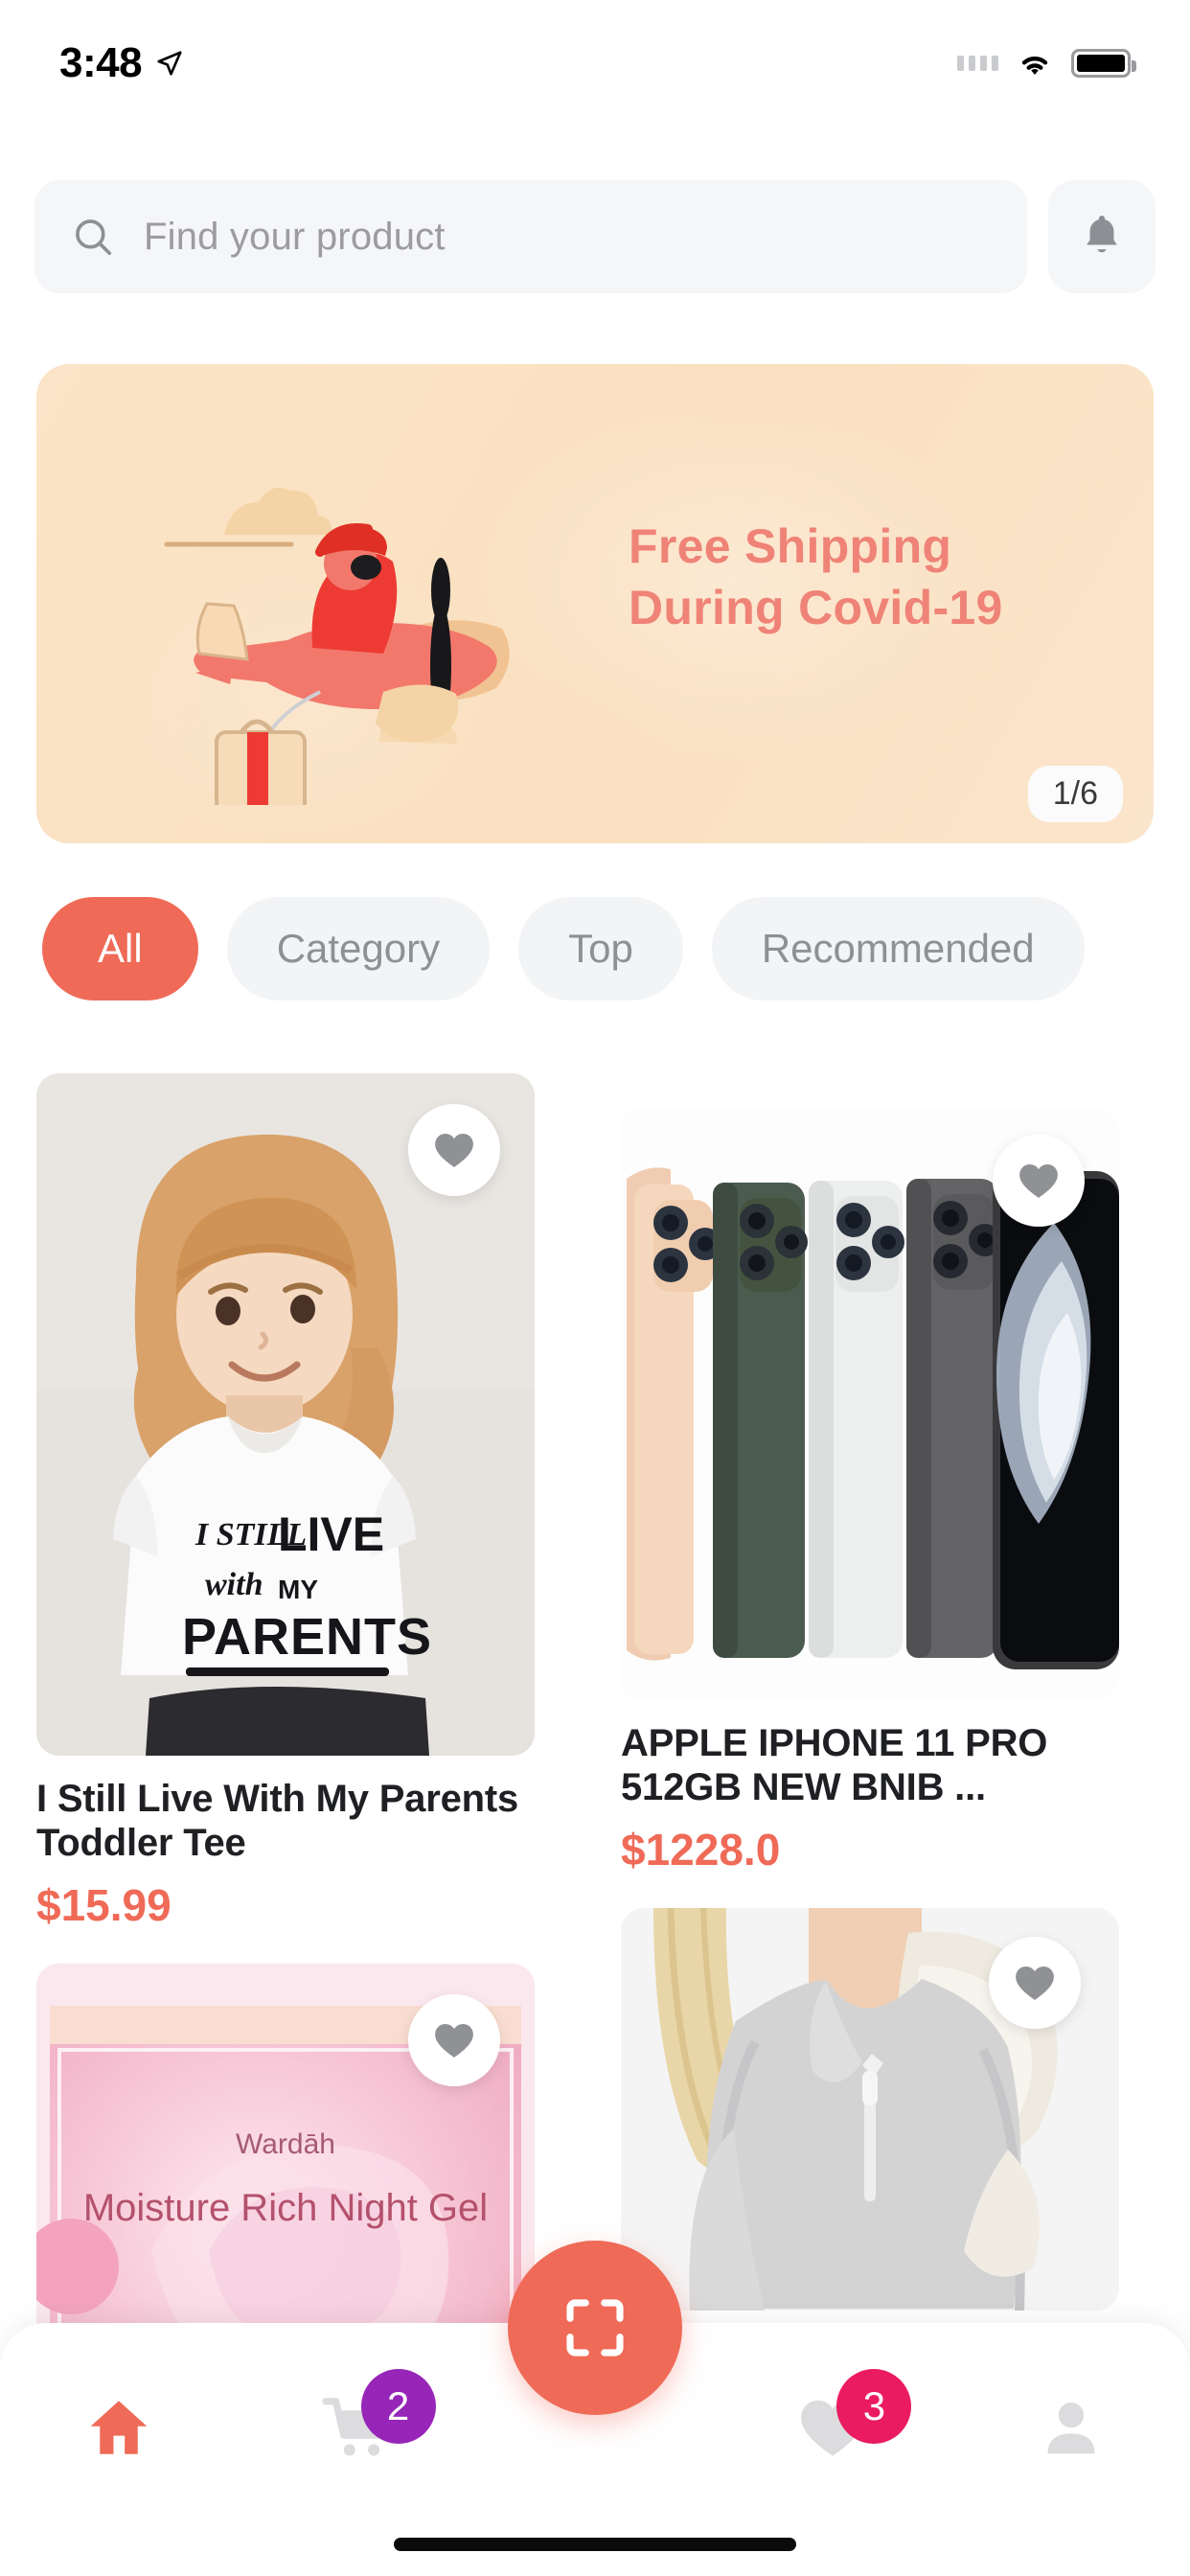  I want to click on battery-full-icon, so click(1103, 63).